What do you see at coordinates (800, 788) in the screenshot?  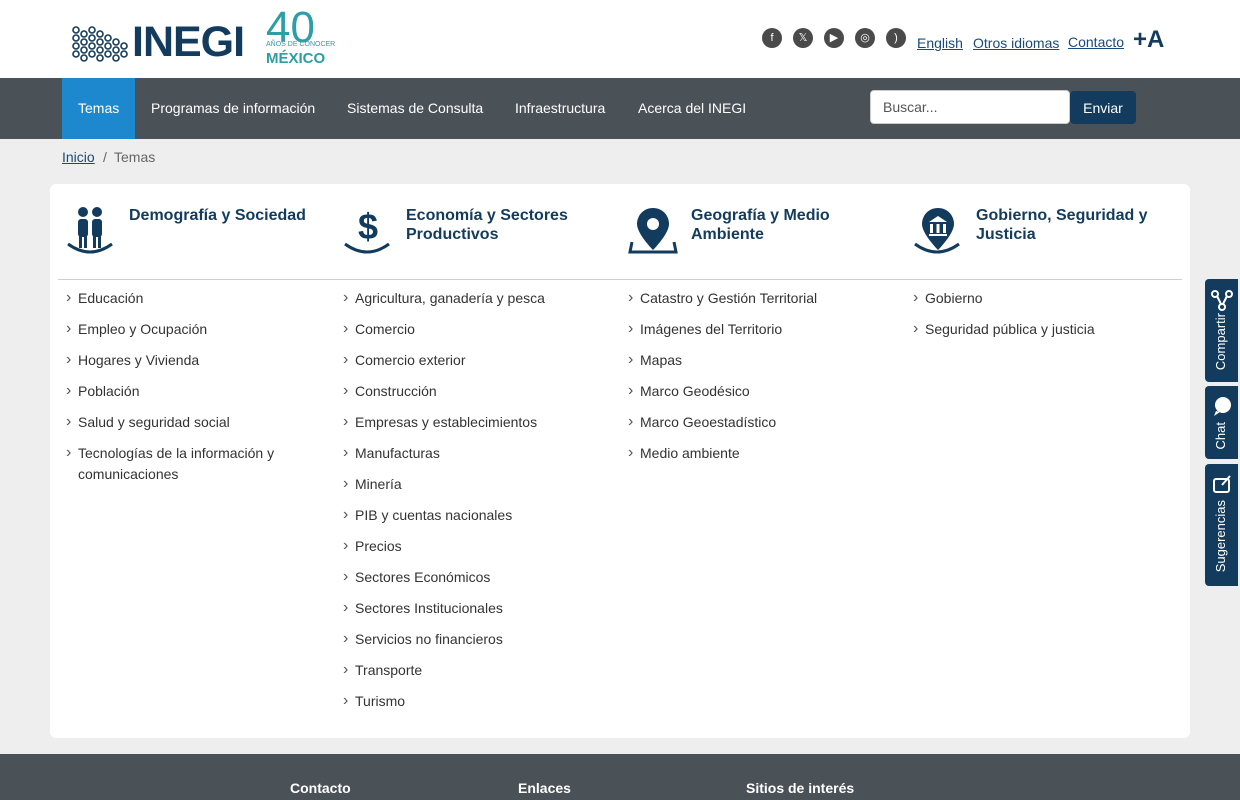 I see `footer-sites-heading: Sitios de interés` at bounding box center [800, 788].